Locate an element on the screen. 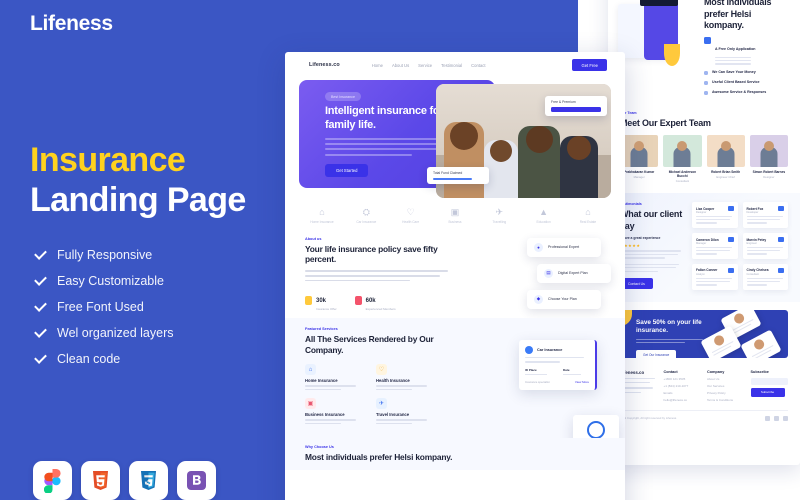 The height and width of the screenshot is (500, 800). field-value is located at coordinates (536, 374).